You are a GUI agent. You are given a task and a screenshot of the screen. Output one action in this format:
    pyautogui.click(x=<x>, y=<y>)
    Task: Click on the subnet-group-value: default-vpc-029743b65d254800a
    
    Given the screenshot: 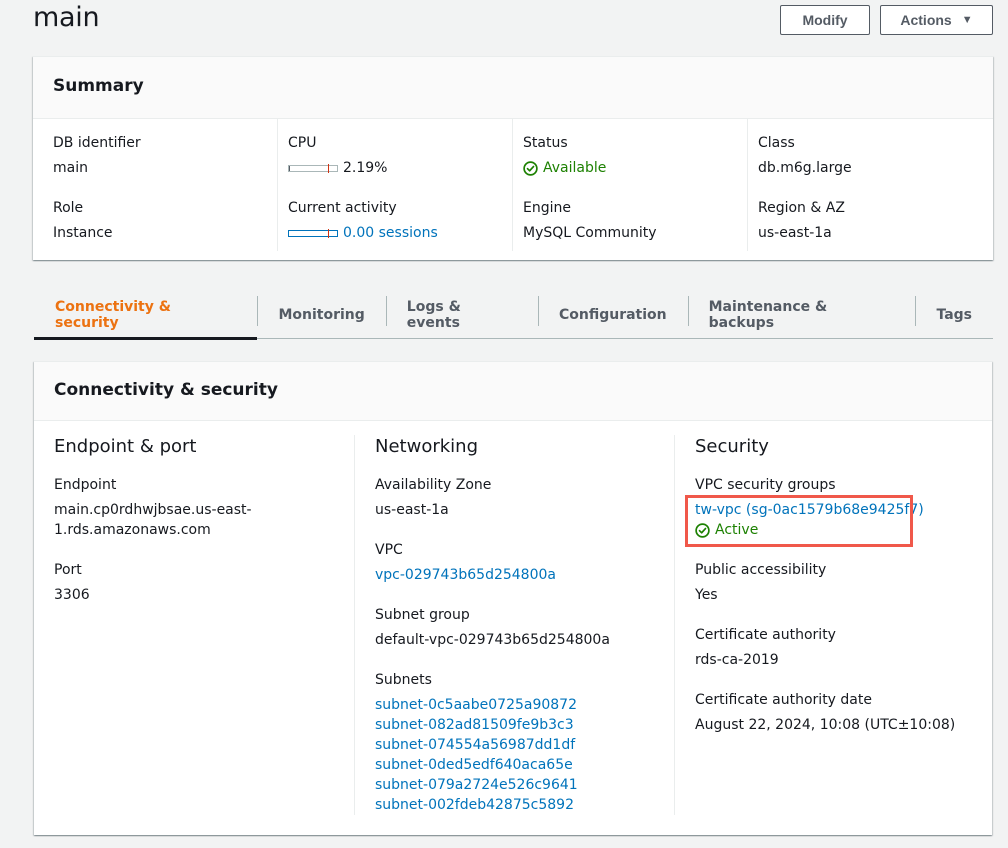 What is the action you would take?
    pyautogui.click(x=492, y=640)
    